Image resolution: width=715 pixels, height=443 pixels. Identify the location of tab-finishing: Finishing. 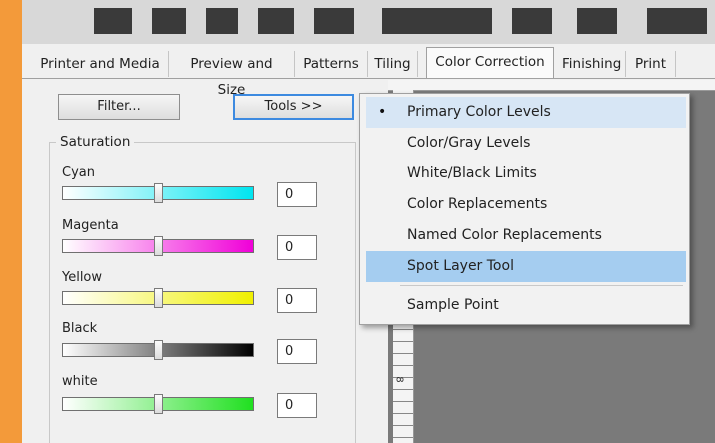
(591, 64).